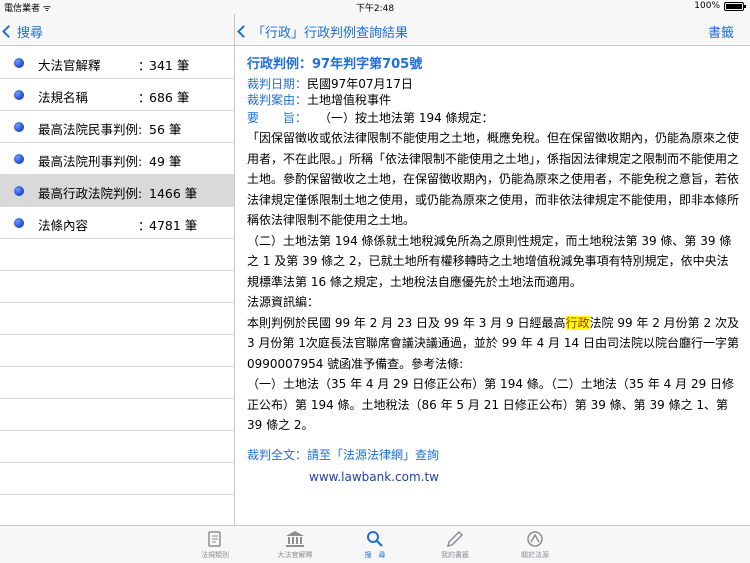 This screenshot has height=563, width=750. What do you see at coordinates (117, 223) in the screenshot?
I see `list-item-articles: 法條內容 ： 4781 筆` at bounding box center [117, 223].